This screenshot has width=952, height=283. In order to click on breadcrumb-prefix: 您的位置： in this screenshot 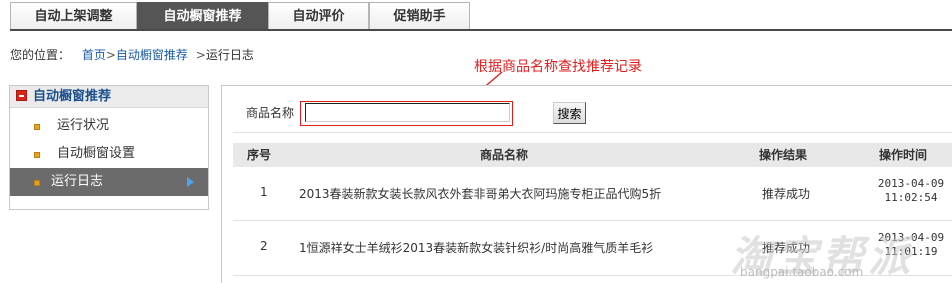, I will do `click(40, 55)`.